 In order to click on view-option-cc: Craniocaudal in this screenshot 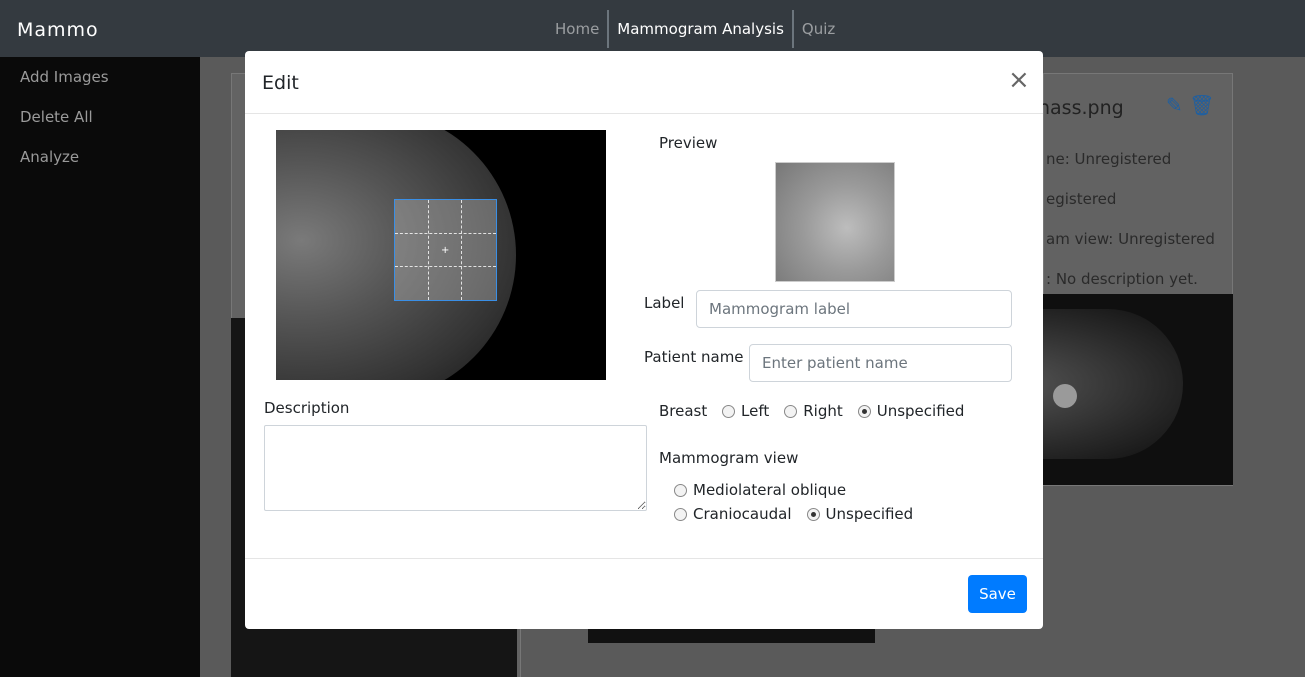, I will do `click(733, 514)`.